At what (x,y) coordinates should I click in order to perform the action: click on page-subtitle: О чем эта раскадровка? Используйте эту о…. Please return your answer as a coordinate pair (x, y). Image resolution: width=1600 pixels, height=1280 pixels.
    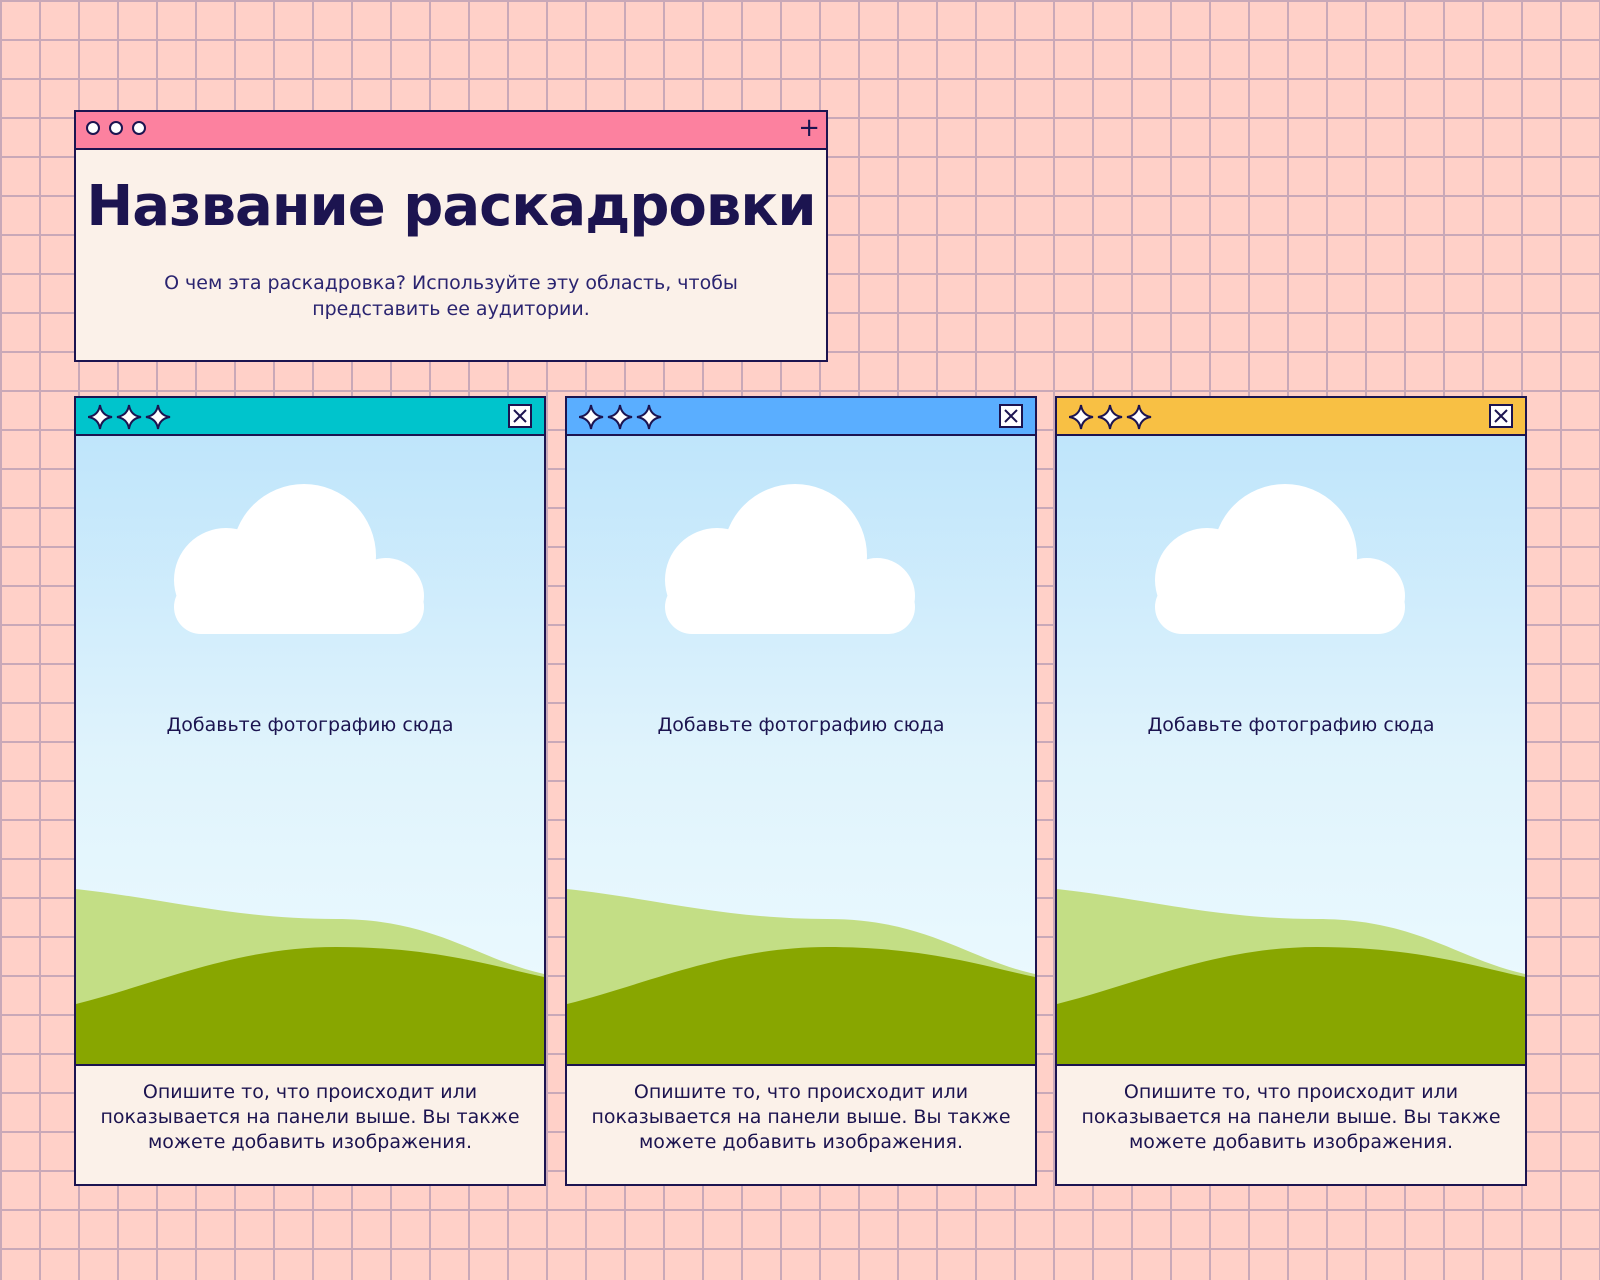
    Looking at the image, I should click on (451, 296).